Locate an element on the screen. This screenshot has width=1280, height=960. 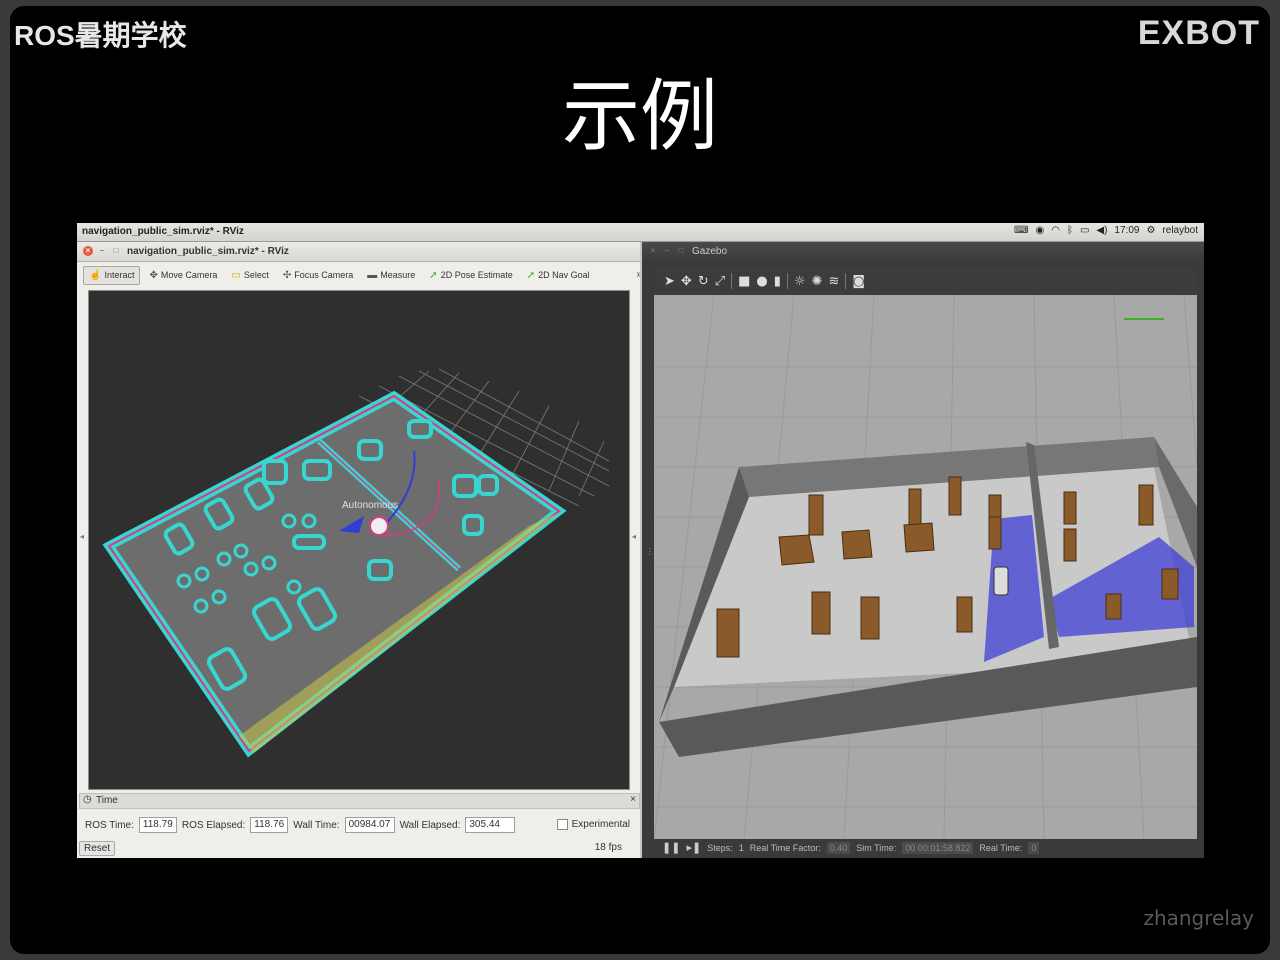
robot-label: Autonomous is located at coordinates (370, 505).